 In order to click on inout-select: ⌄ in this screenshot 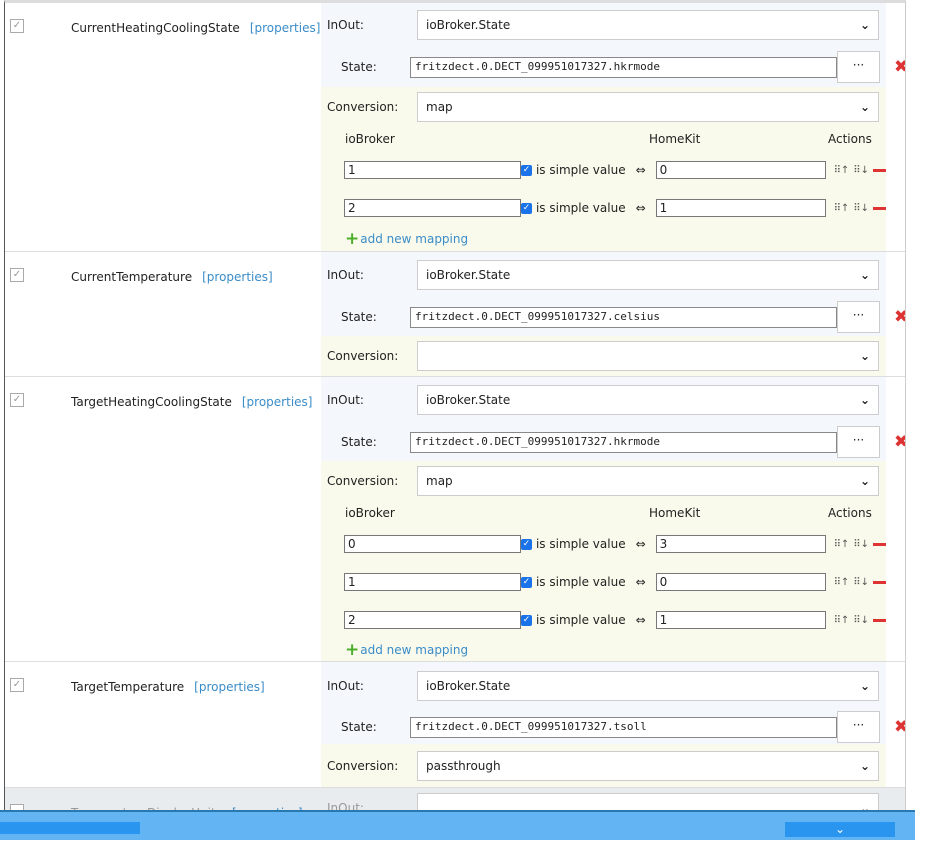, I will do `click(648, 801)`.